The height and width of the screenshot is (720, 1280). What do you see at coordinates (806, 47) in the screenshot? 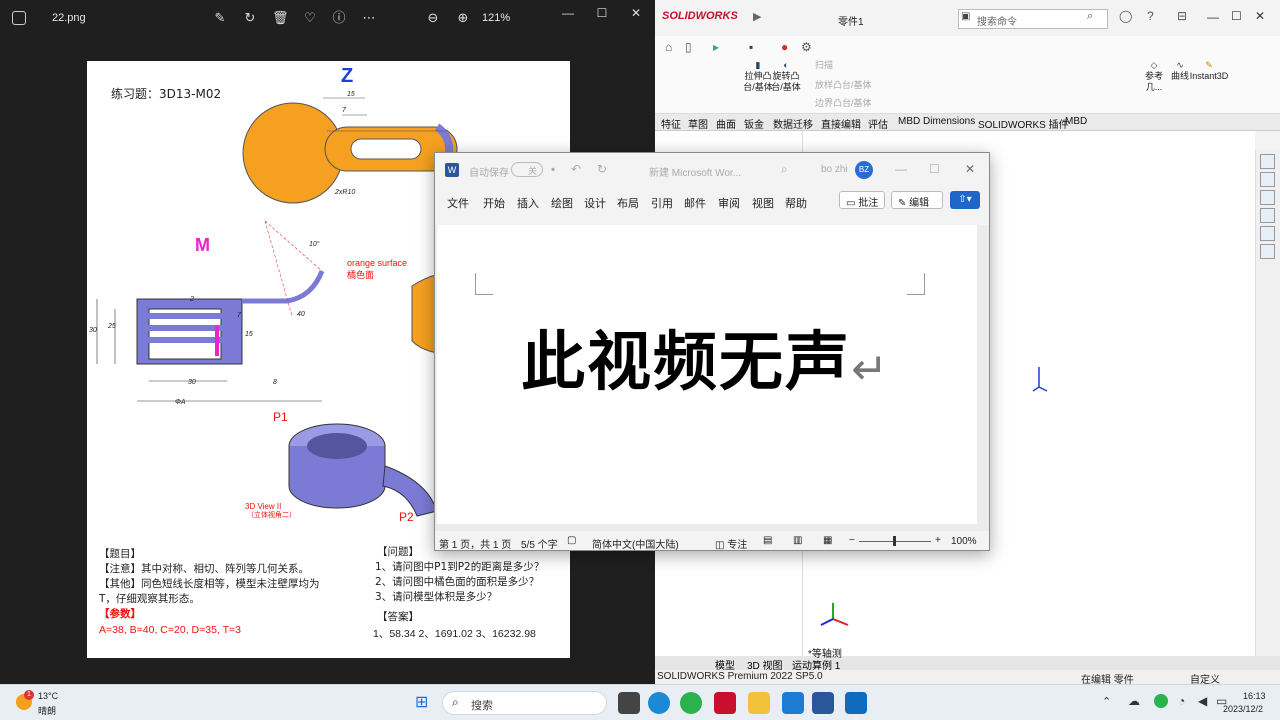
I see `settings-icon: ⚙` at bounding box center [806, 47].